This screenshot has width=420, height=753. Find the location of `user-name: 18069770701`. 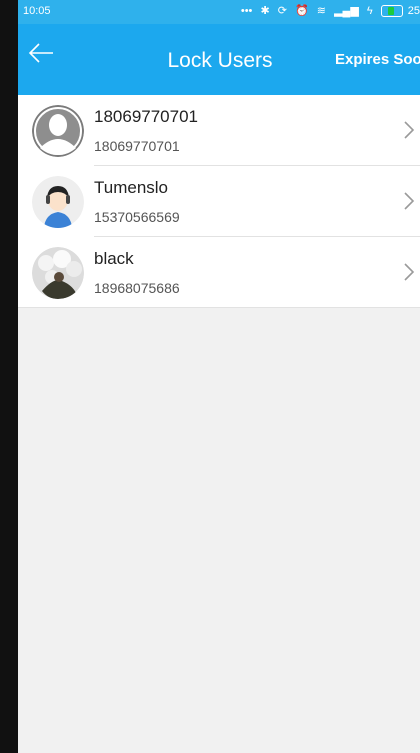

user-name: 18069770701 is located at coordinates (146, 116).